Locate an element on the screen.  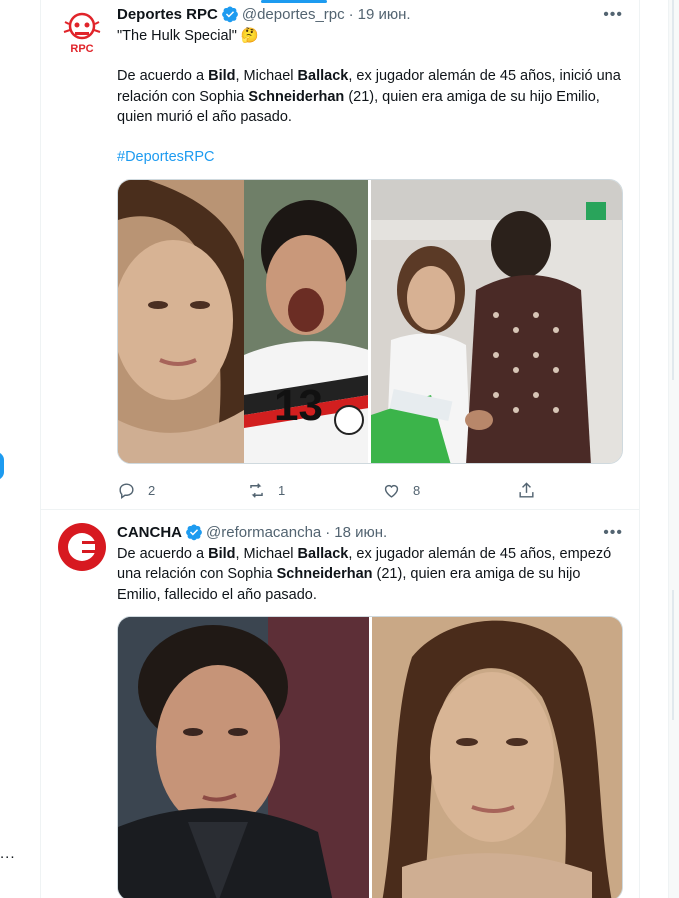
tweet-header: CANCHA @reformacancha · 18 июн. is located at coordinates (370, 532).